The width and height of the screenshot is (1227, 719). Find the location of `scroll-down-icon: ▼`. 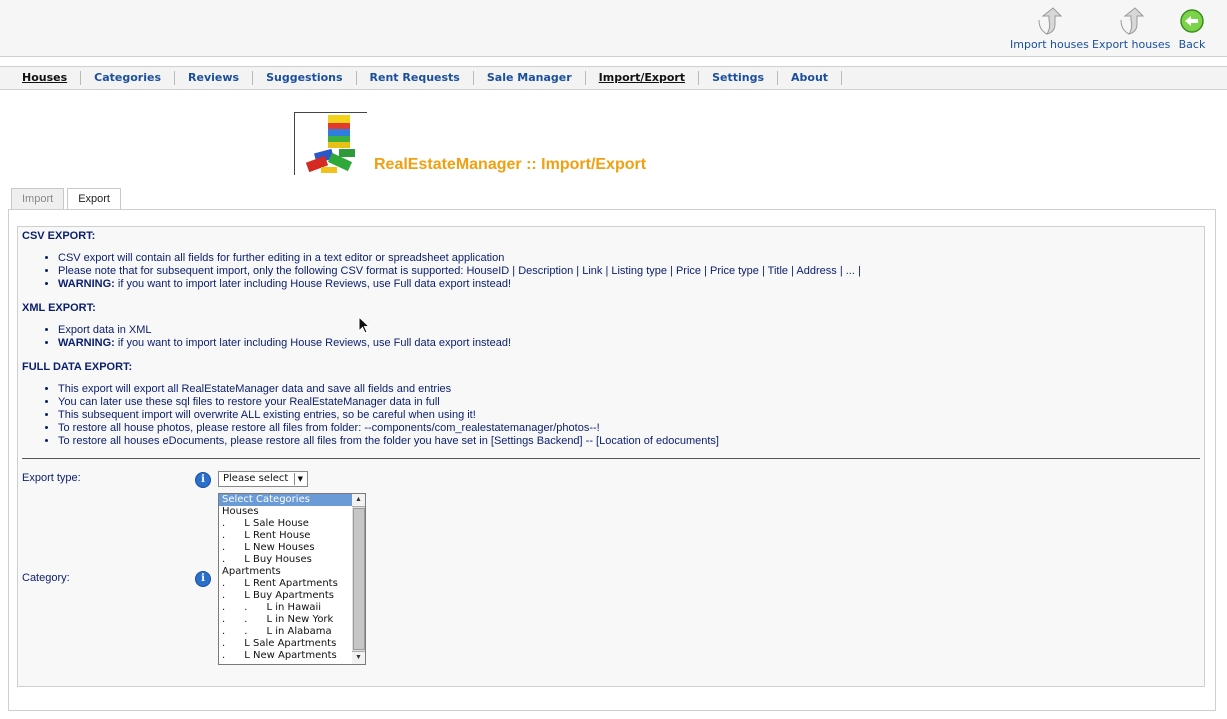

scroll-down-icon: ▼ is located at coordinates (358, 657).